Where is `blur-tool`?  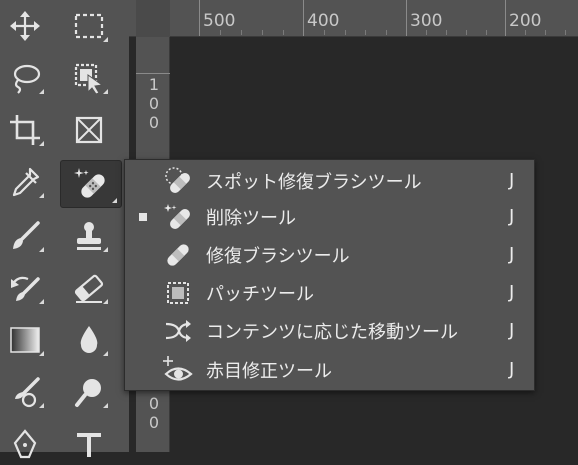 blur-tool is located at coordinates (89, 340).